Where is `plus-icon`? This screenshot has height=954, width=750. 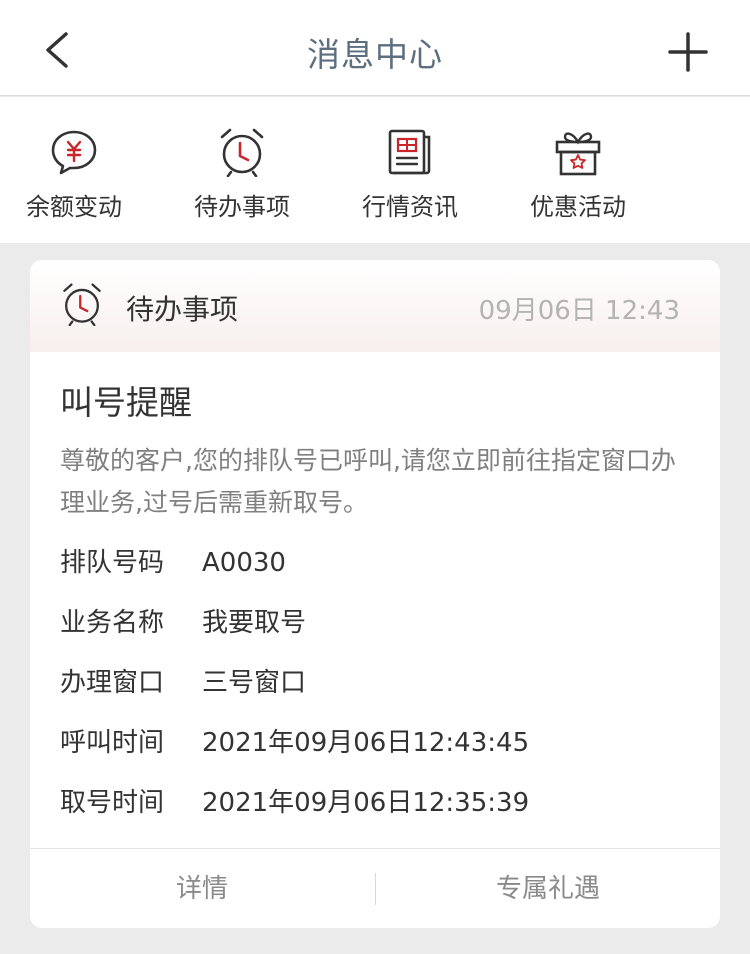 plus-icon is located at coordinates (688, 52).